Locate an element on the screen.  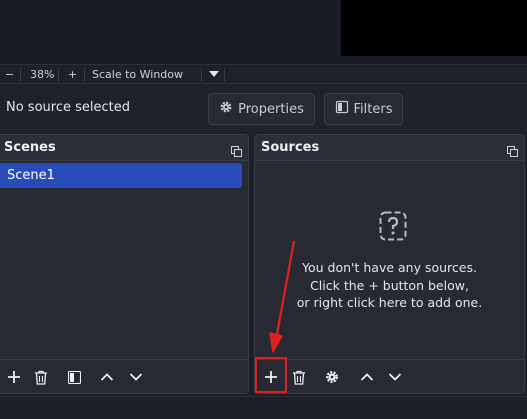
zoom-in-button: + is located at coordinates (72, 75).